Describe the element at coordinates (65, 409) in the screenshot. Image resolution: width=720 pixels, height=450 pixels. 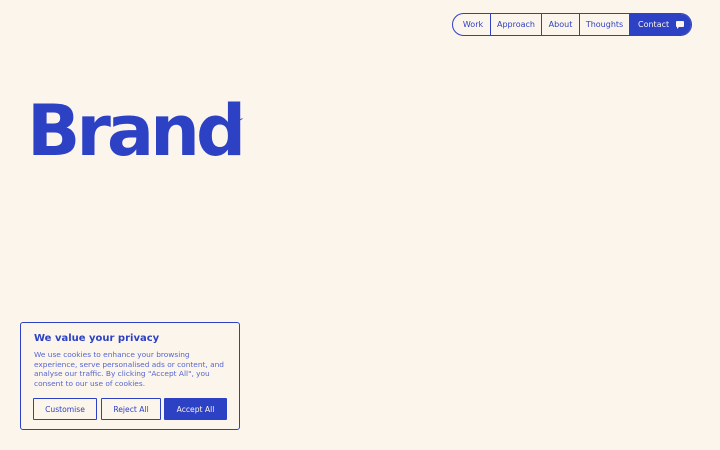
I see `customise-button: Customise` at that location.